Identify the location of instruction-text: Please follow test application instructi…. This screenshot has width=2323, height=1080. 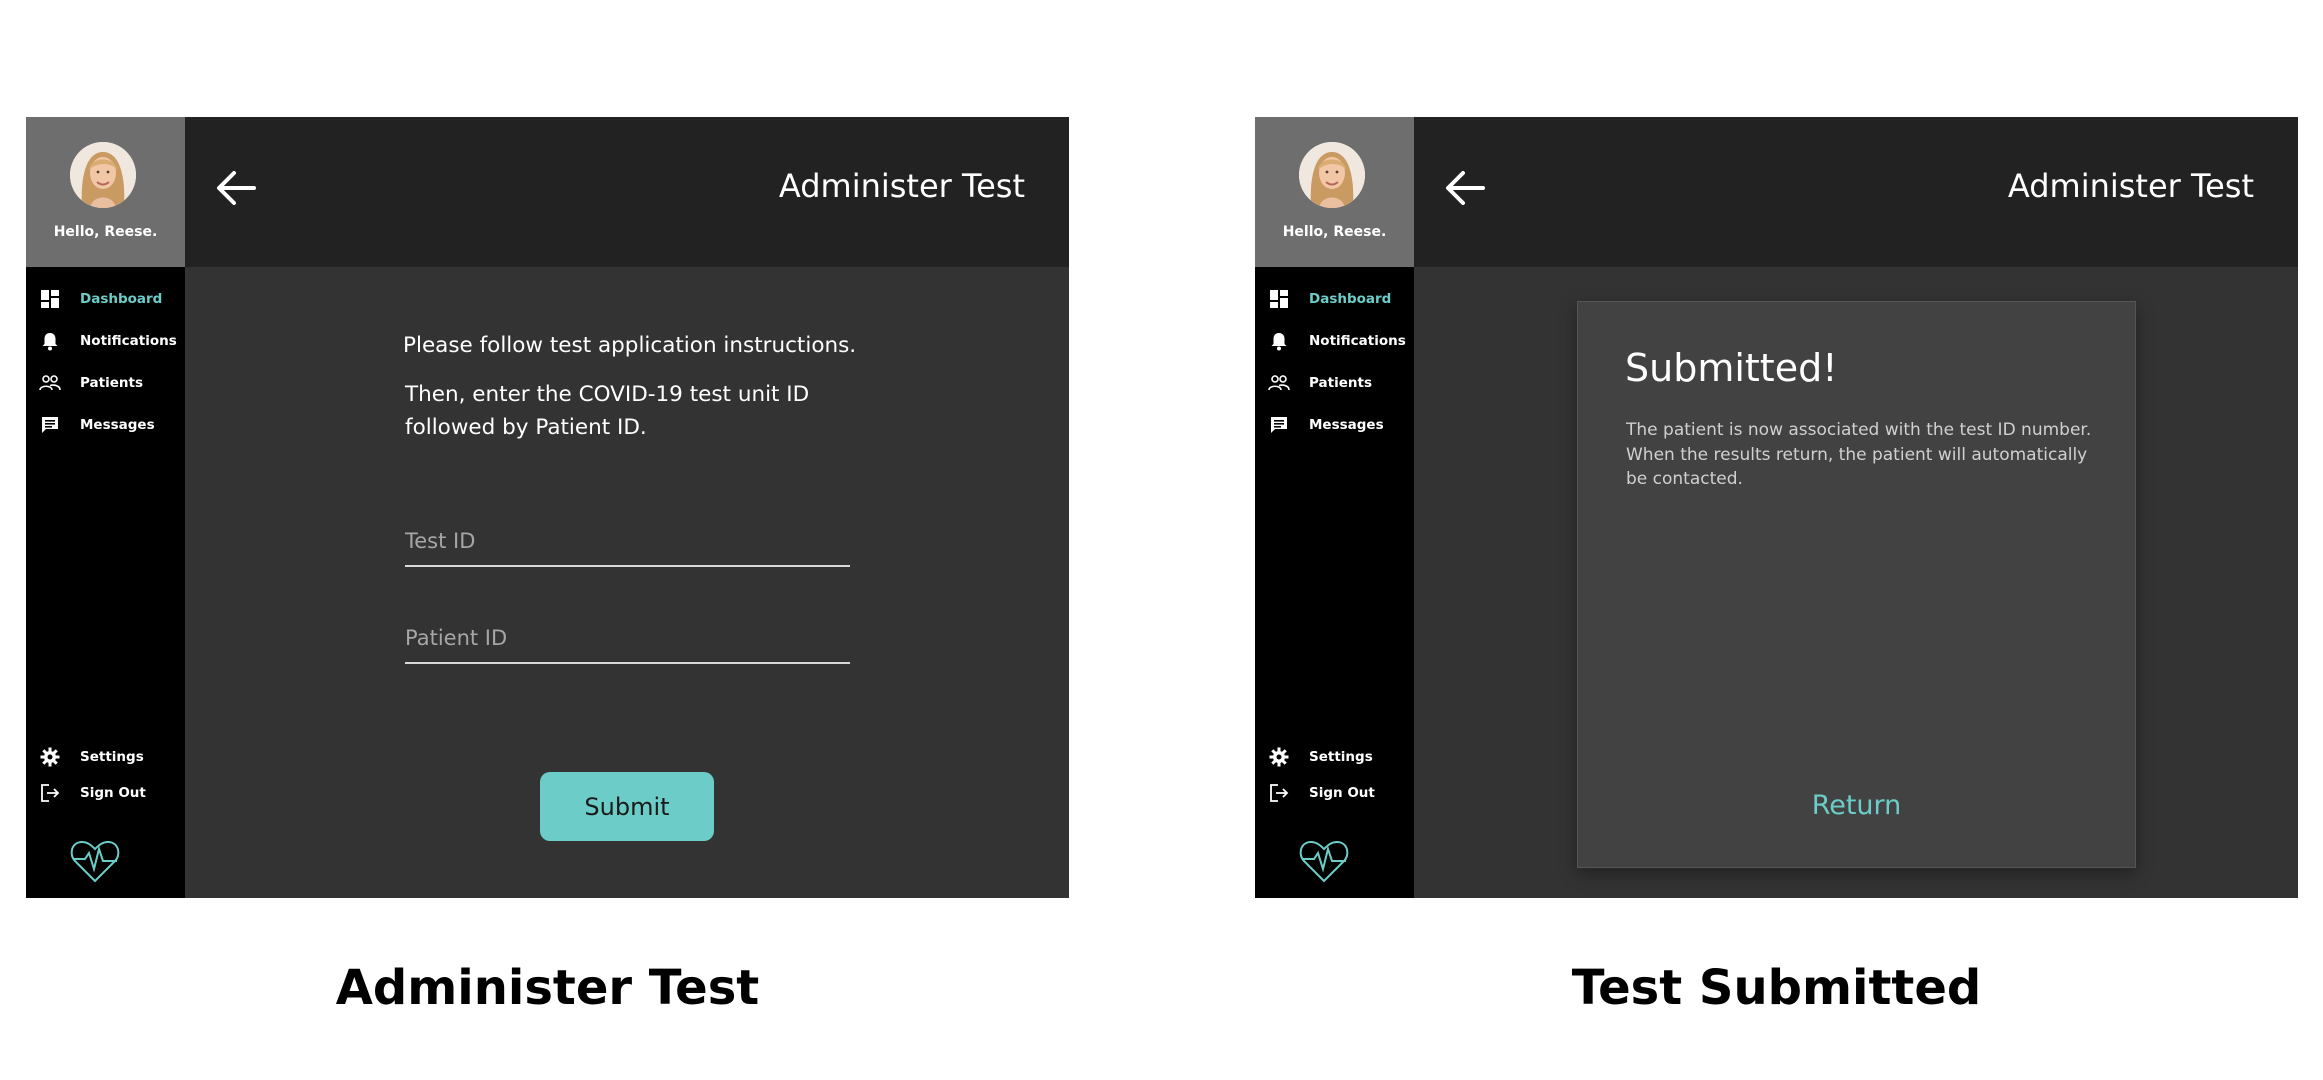
(630, 345).